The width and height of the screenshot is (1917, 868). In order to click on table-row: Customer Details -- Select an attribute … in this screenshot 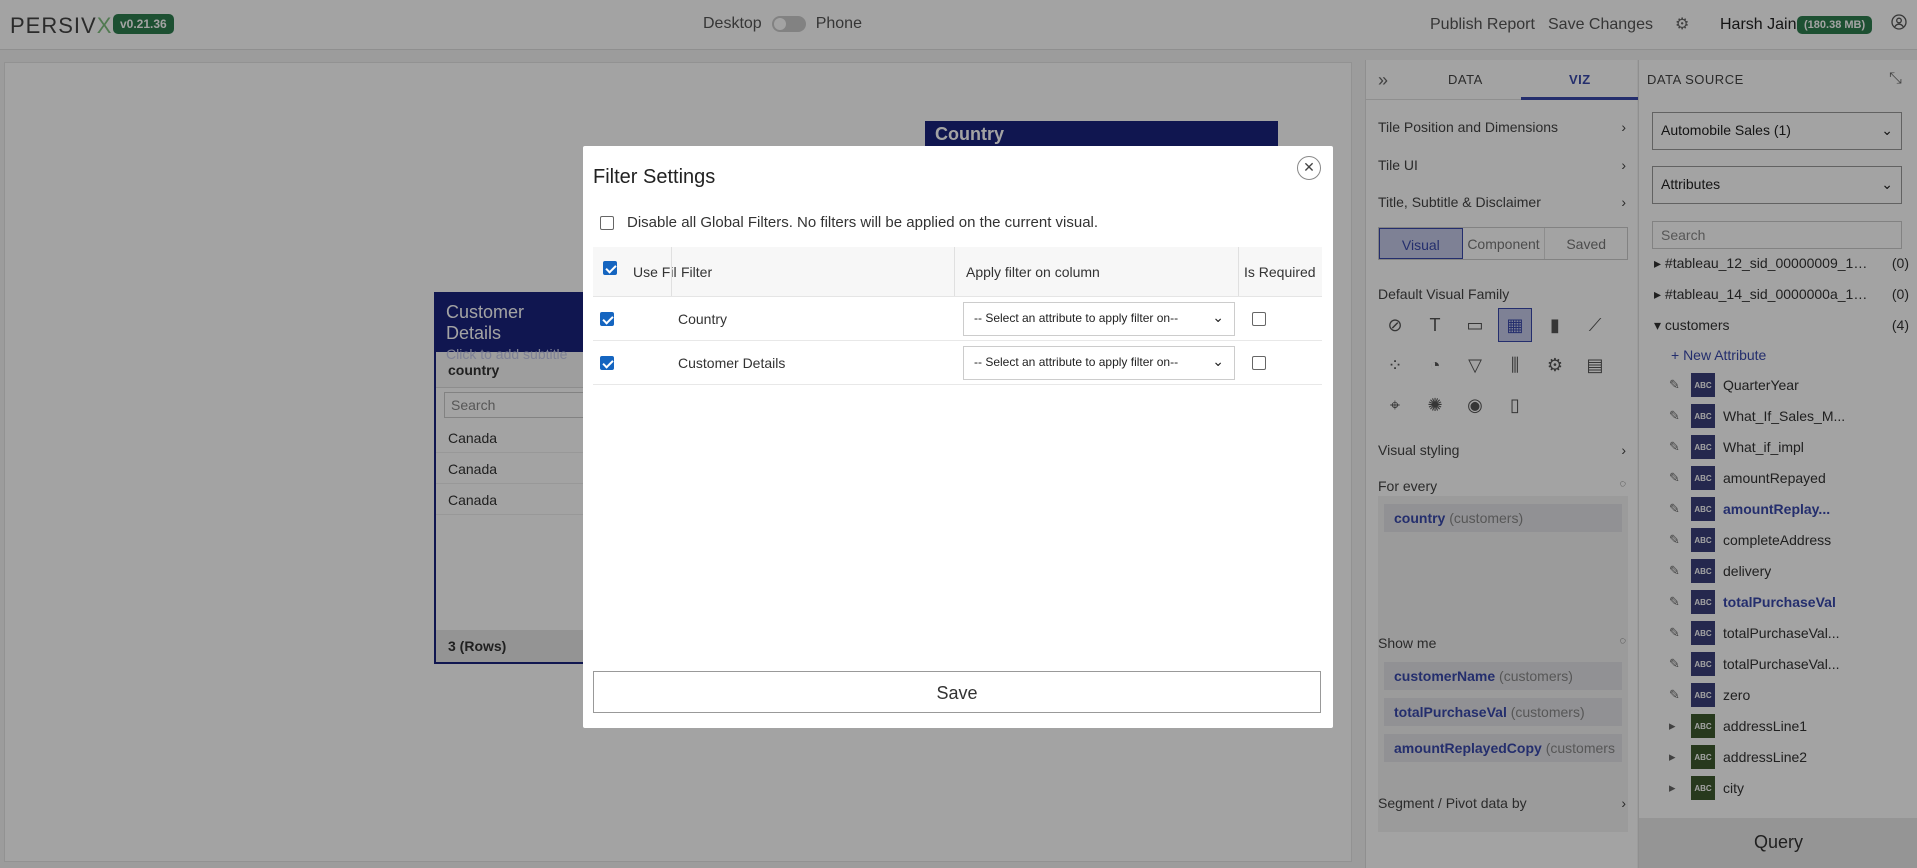, I will do `click(957, 363)`.